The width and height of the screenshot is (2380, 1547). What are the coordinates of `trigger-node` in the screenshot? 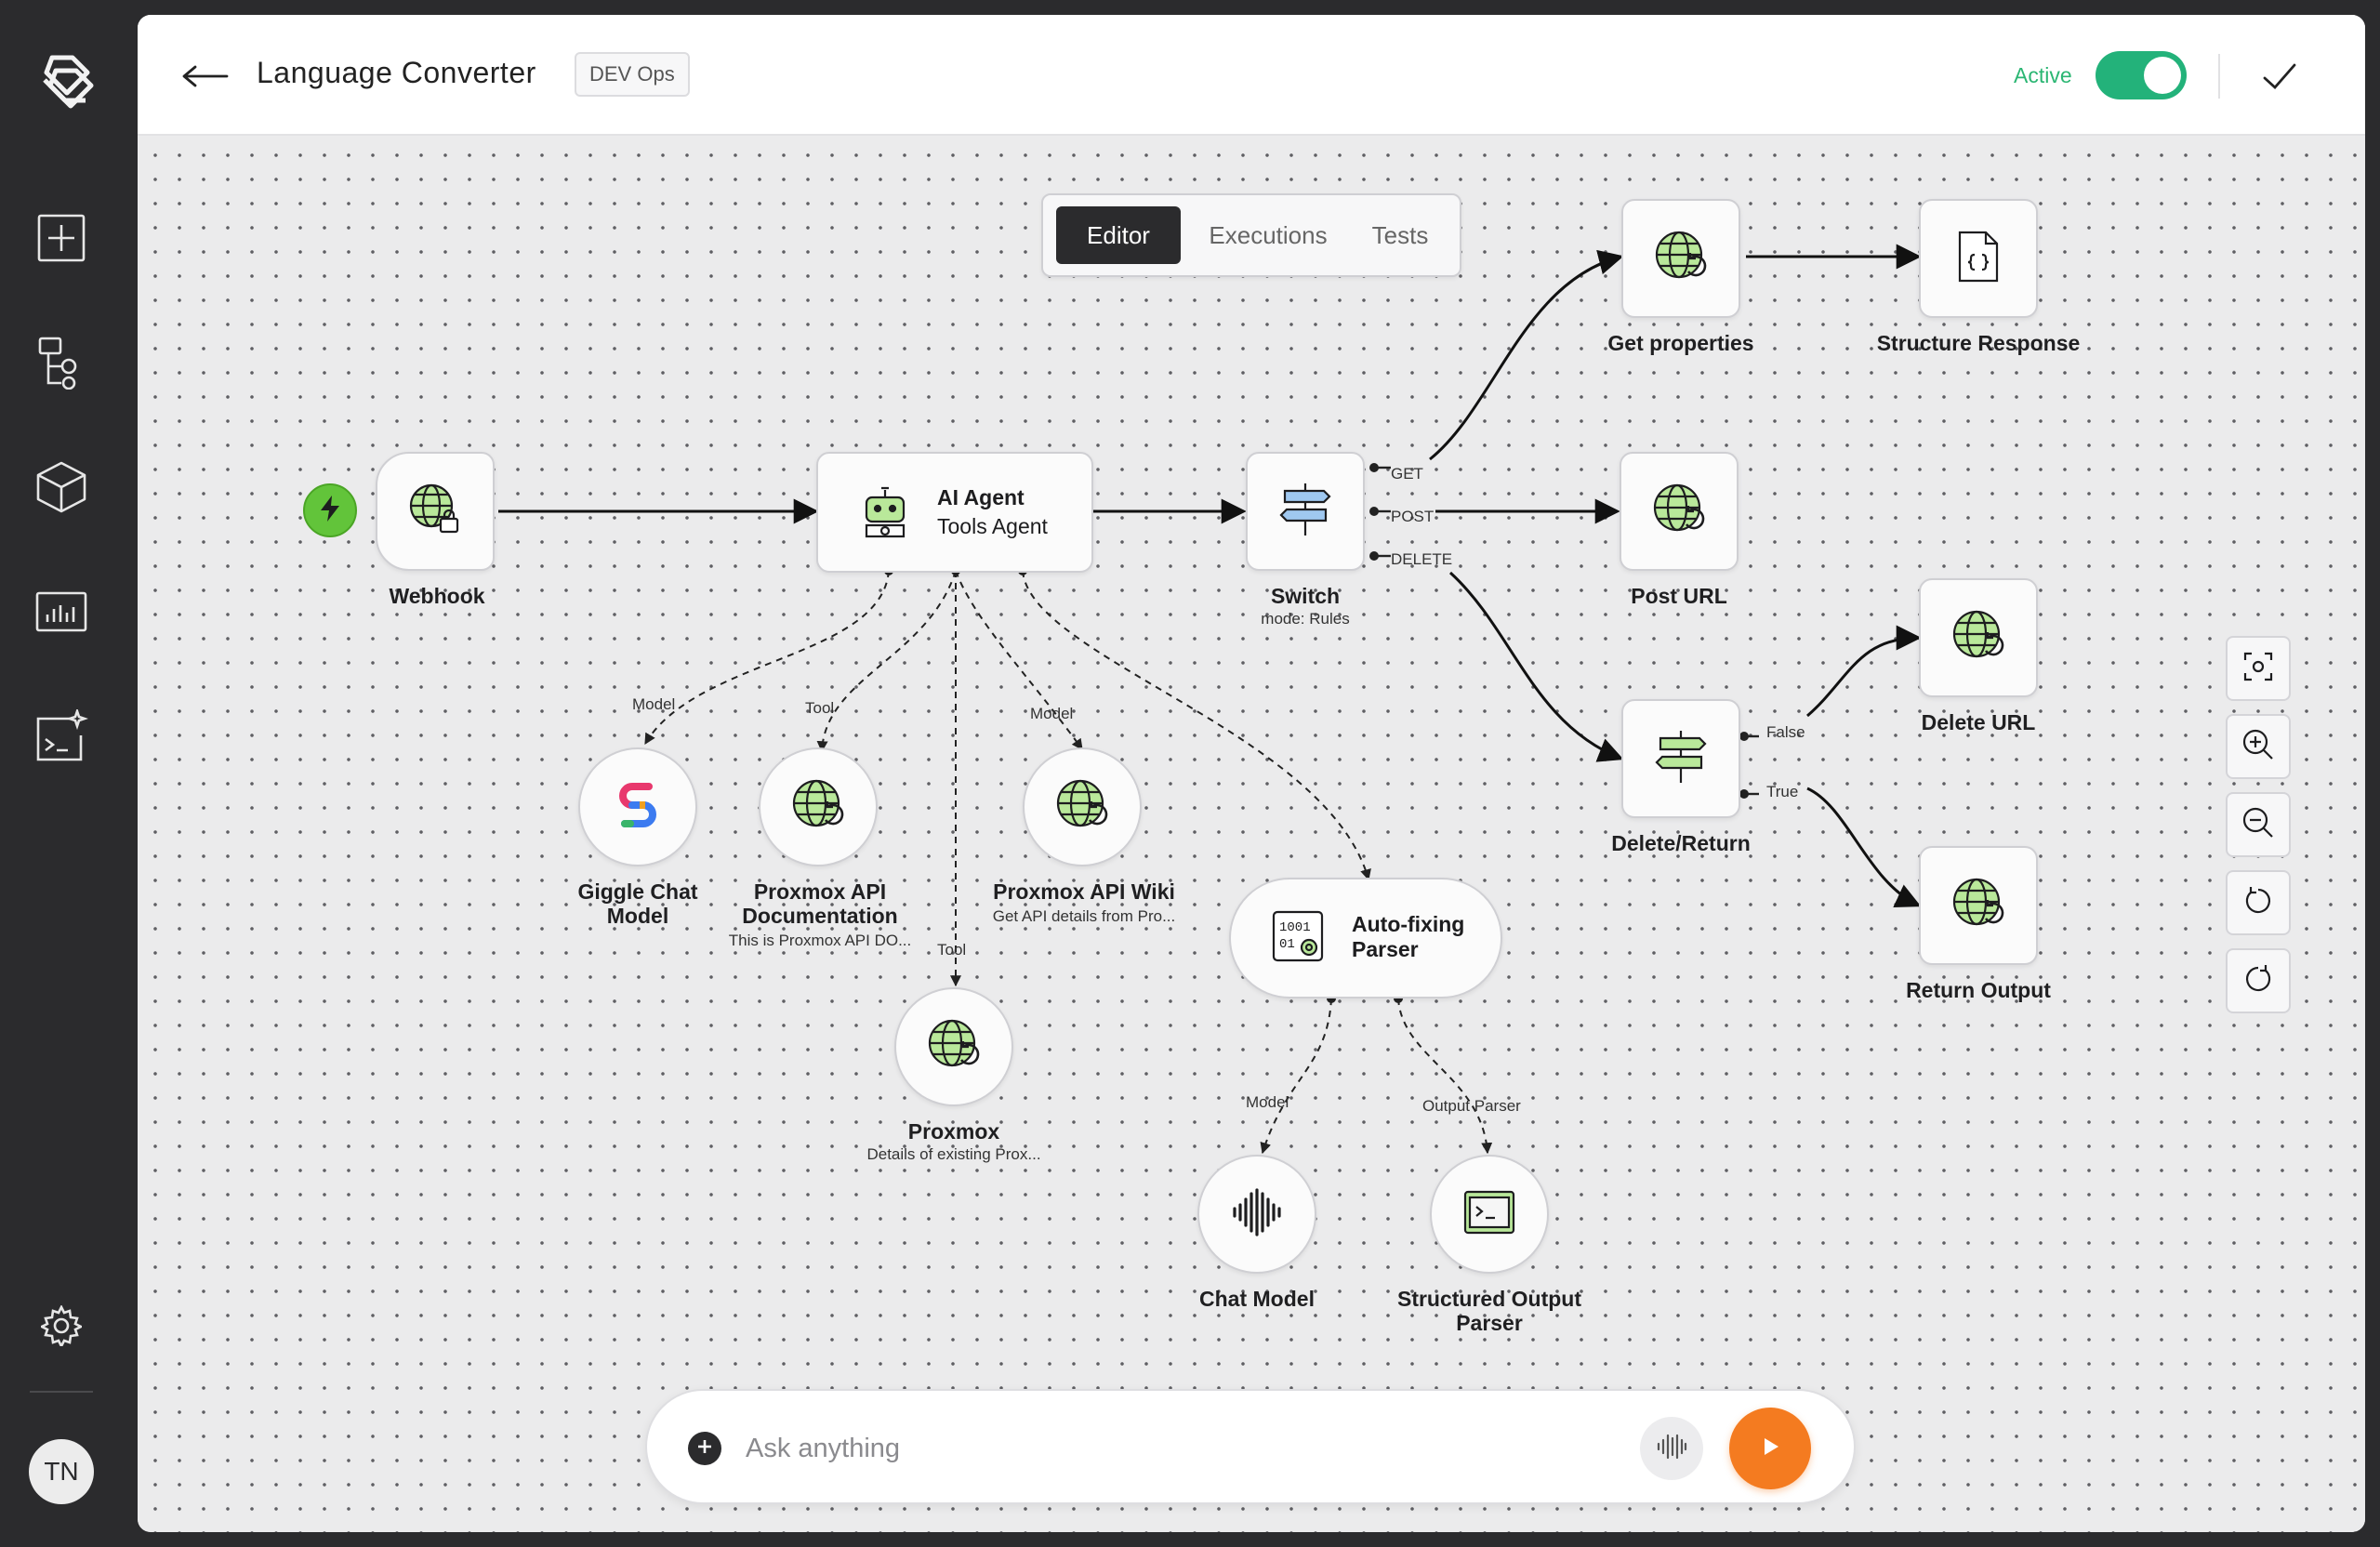 It's located at (330, 510).